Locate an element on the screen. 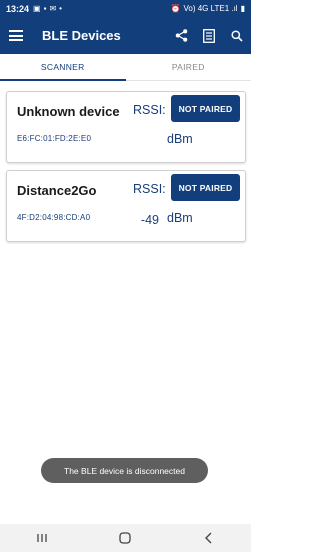 Image resolution: width=320 pixels, height=552 pixels. system-nav-bar is located at coordinates (125, 538).